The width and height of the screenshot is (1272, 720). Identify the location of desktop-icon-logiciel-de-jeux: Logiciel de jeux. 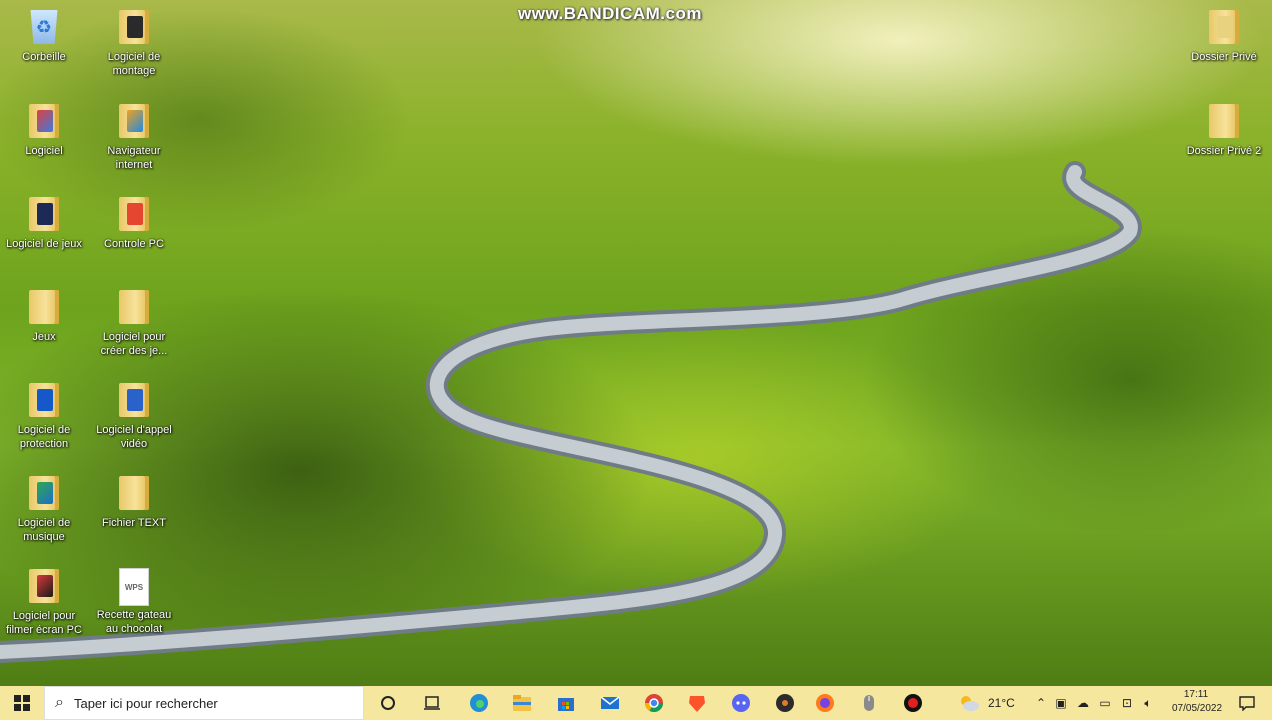
(44, 223).